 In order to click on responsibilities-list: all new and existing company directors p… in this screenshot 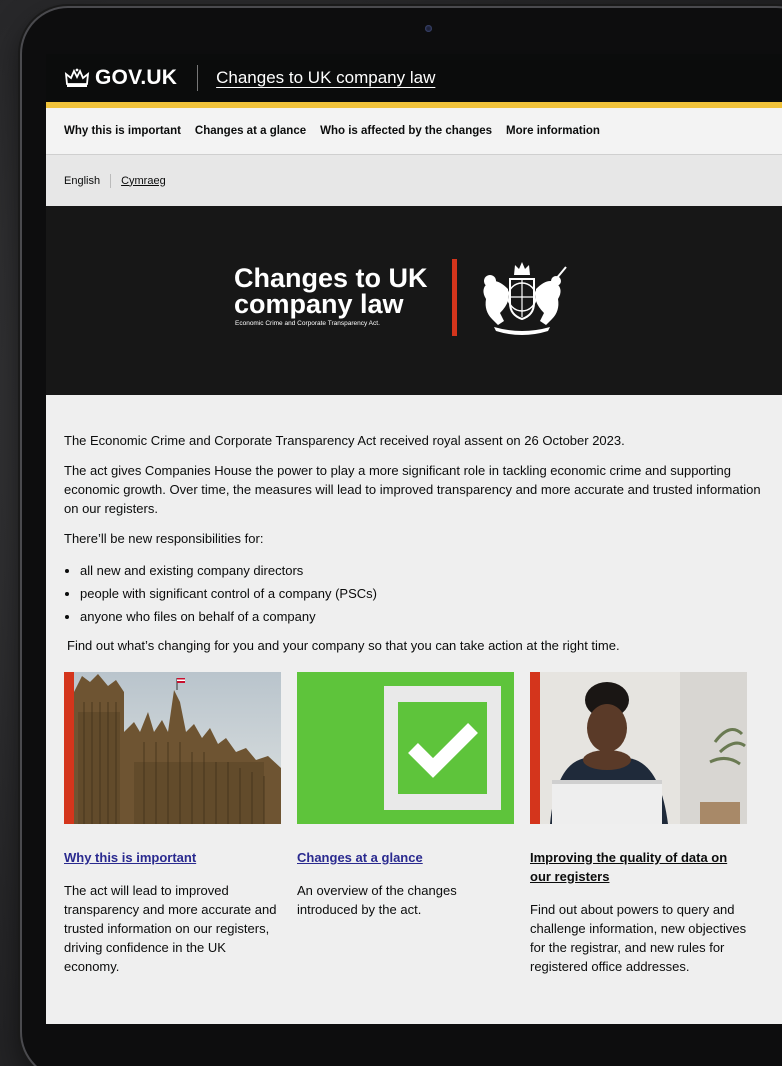, I will do `click(416, 593)`.